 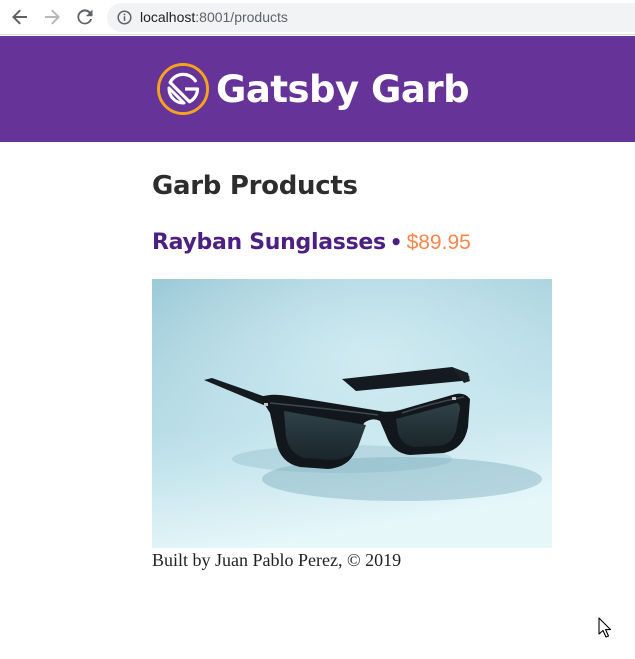 What do you see at coordinates (343, 89) in the screenshot?
I see `site-title: Gatsby Garb` at bounding box center [343, 89].